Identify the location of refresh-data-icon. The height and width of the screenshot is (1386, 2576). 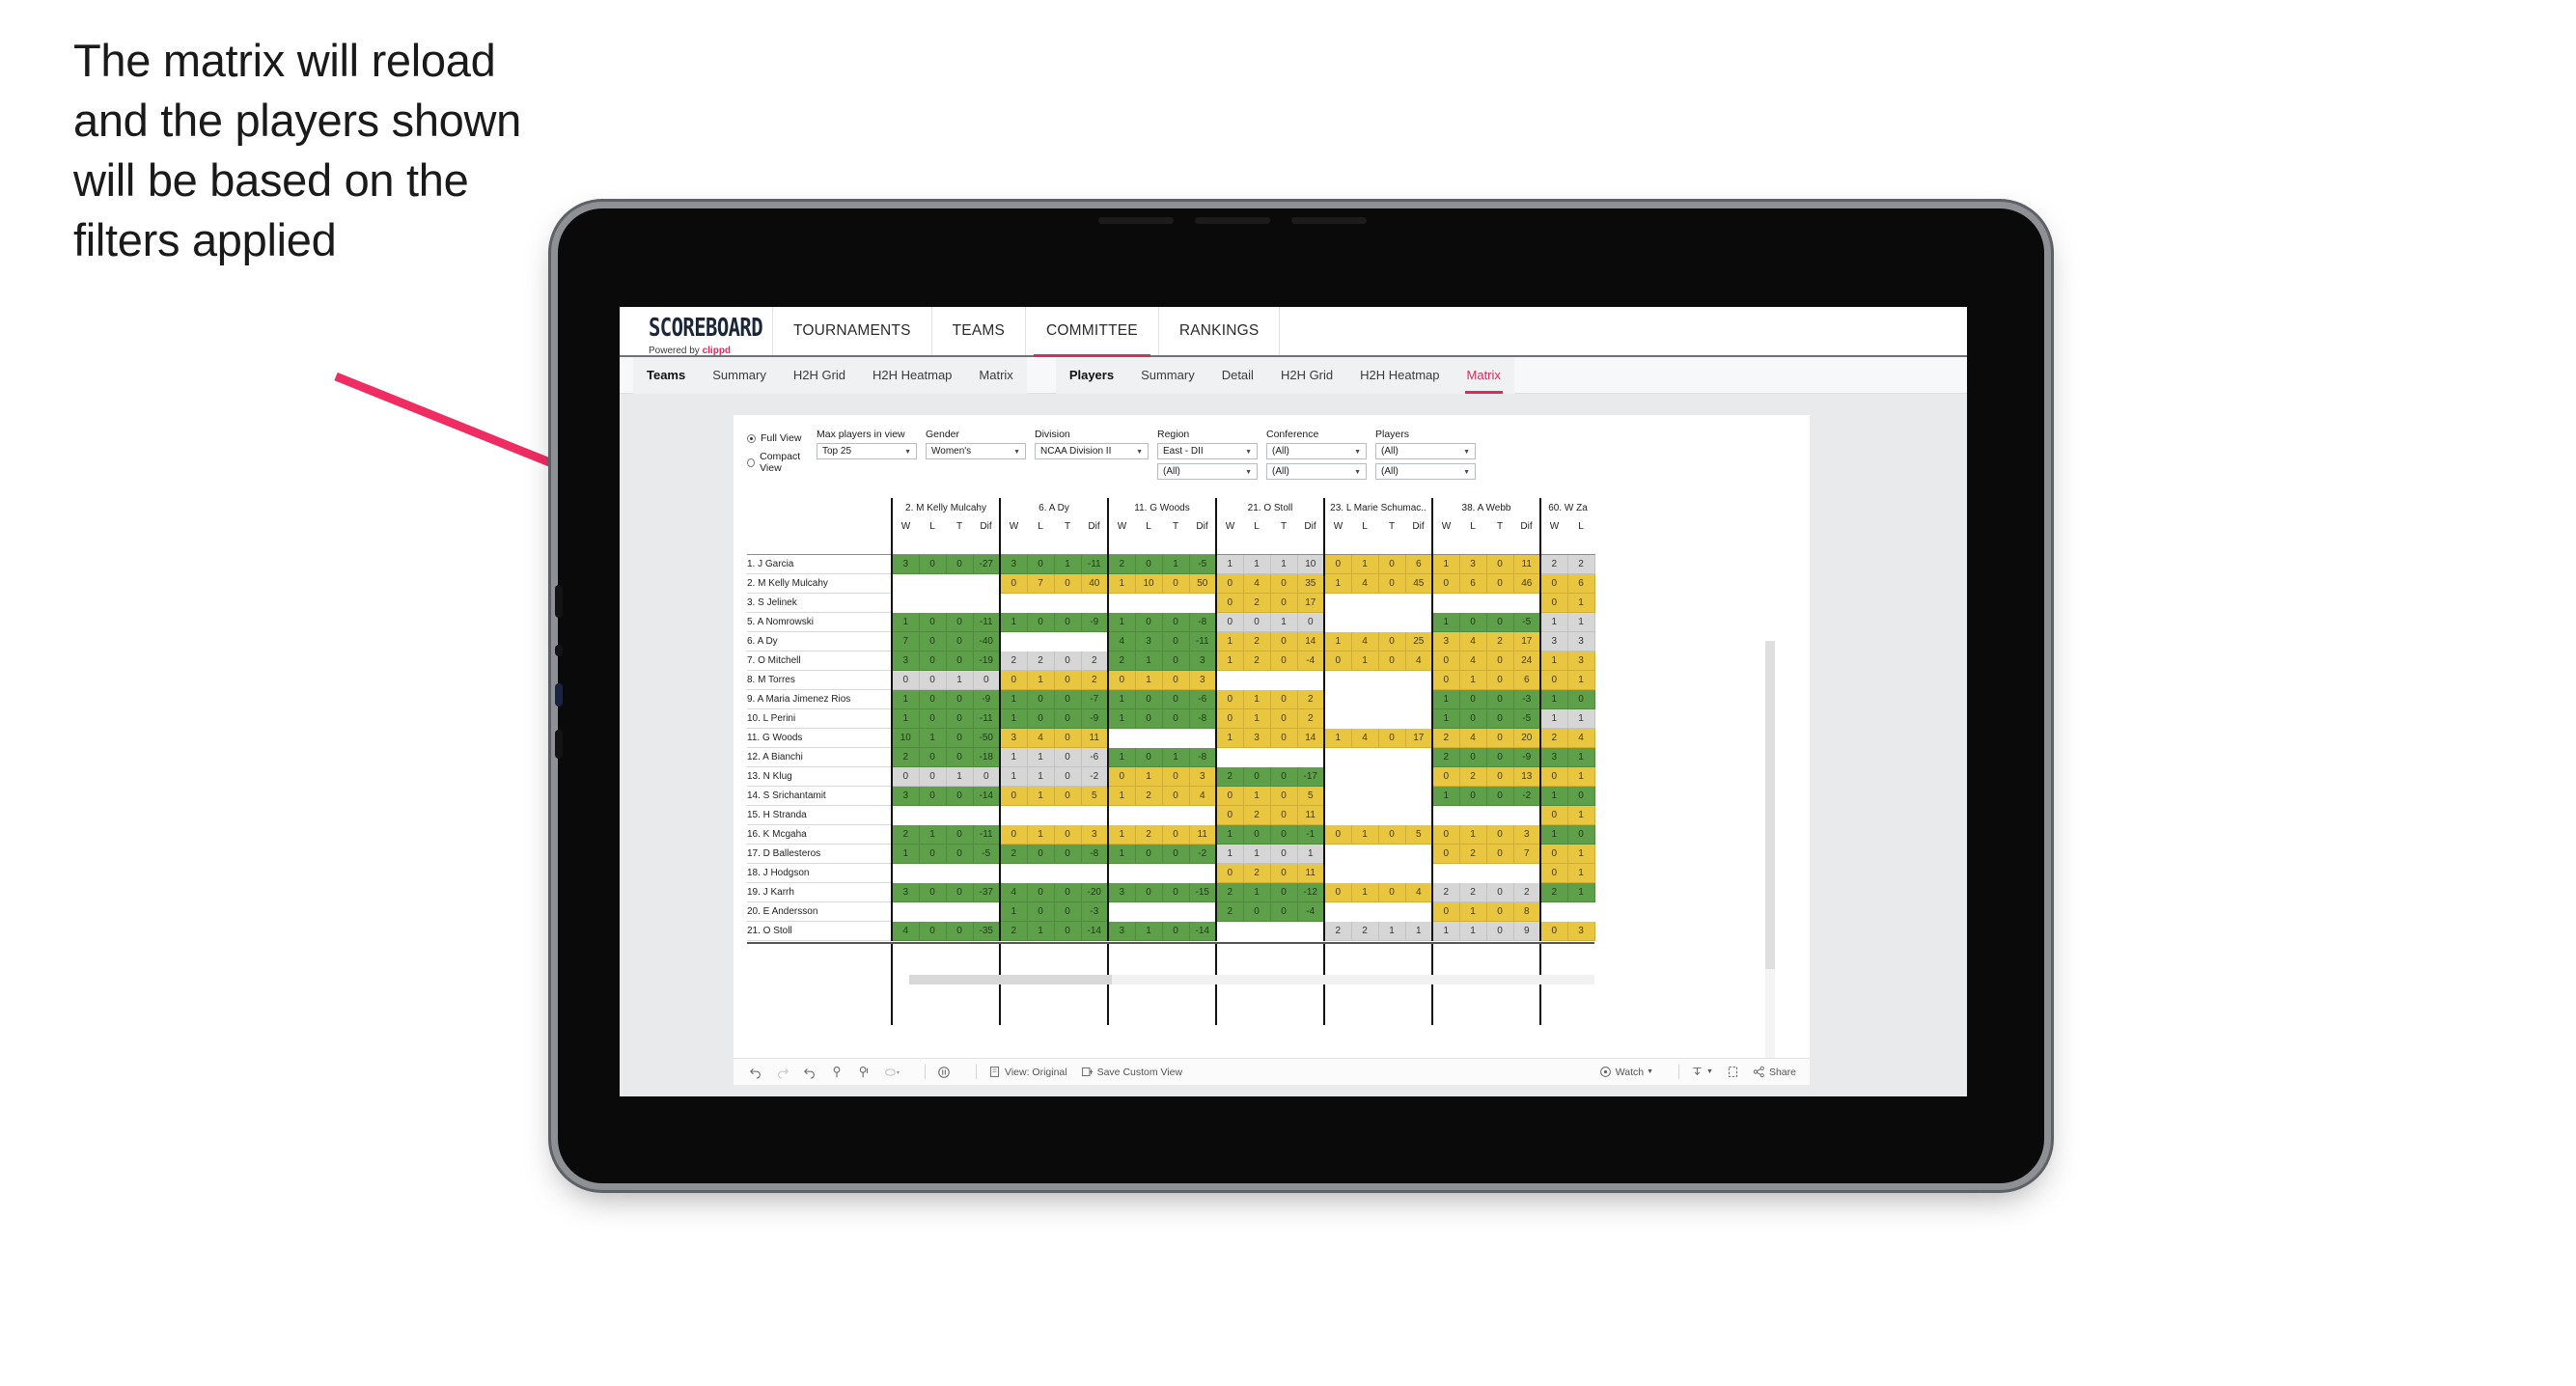
(837, 1073).